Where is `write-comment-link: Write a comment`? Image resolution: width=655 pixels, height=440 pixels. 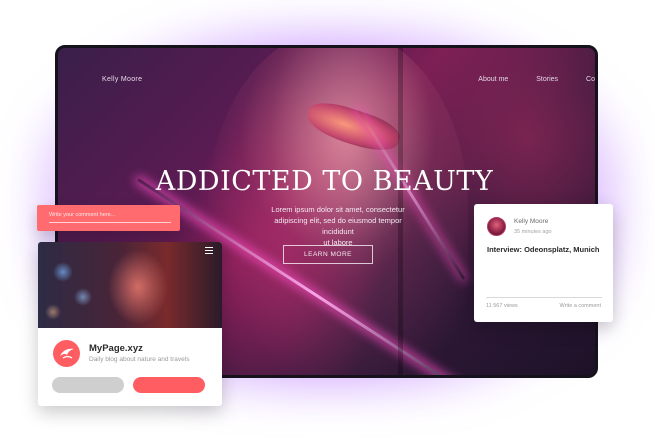
write-comment-link: Write a comment is located at coordinates (580, 306).